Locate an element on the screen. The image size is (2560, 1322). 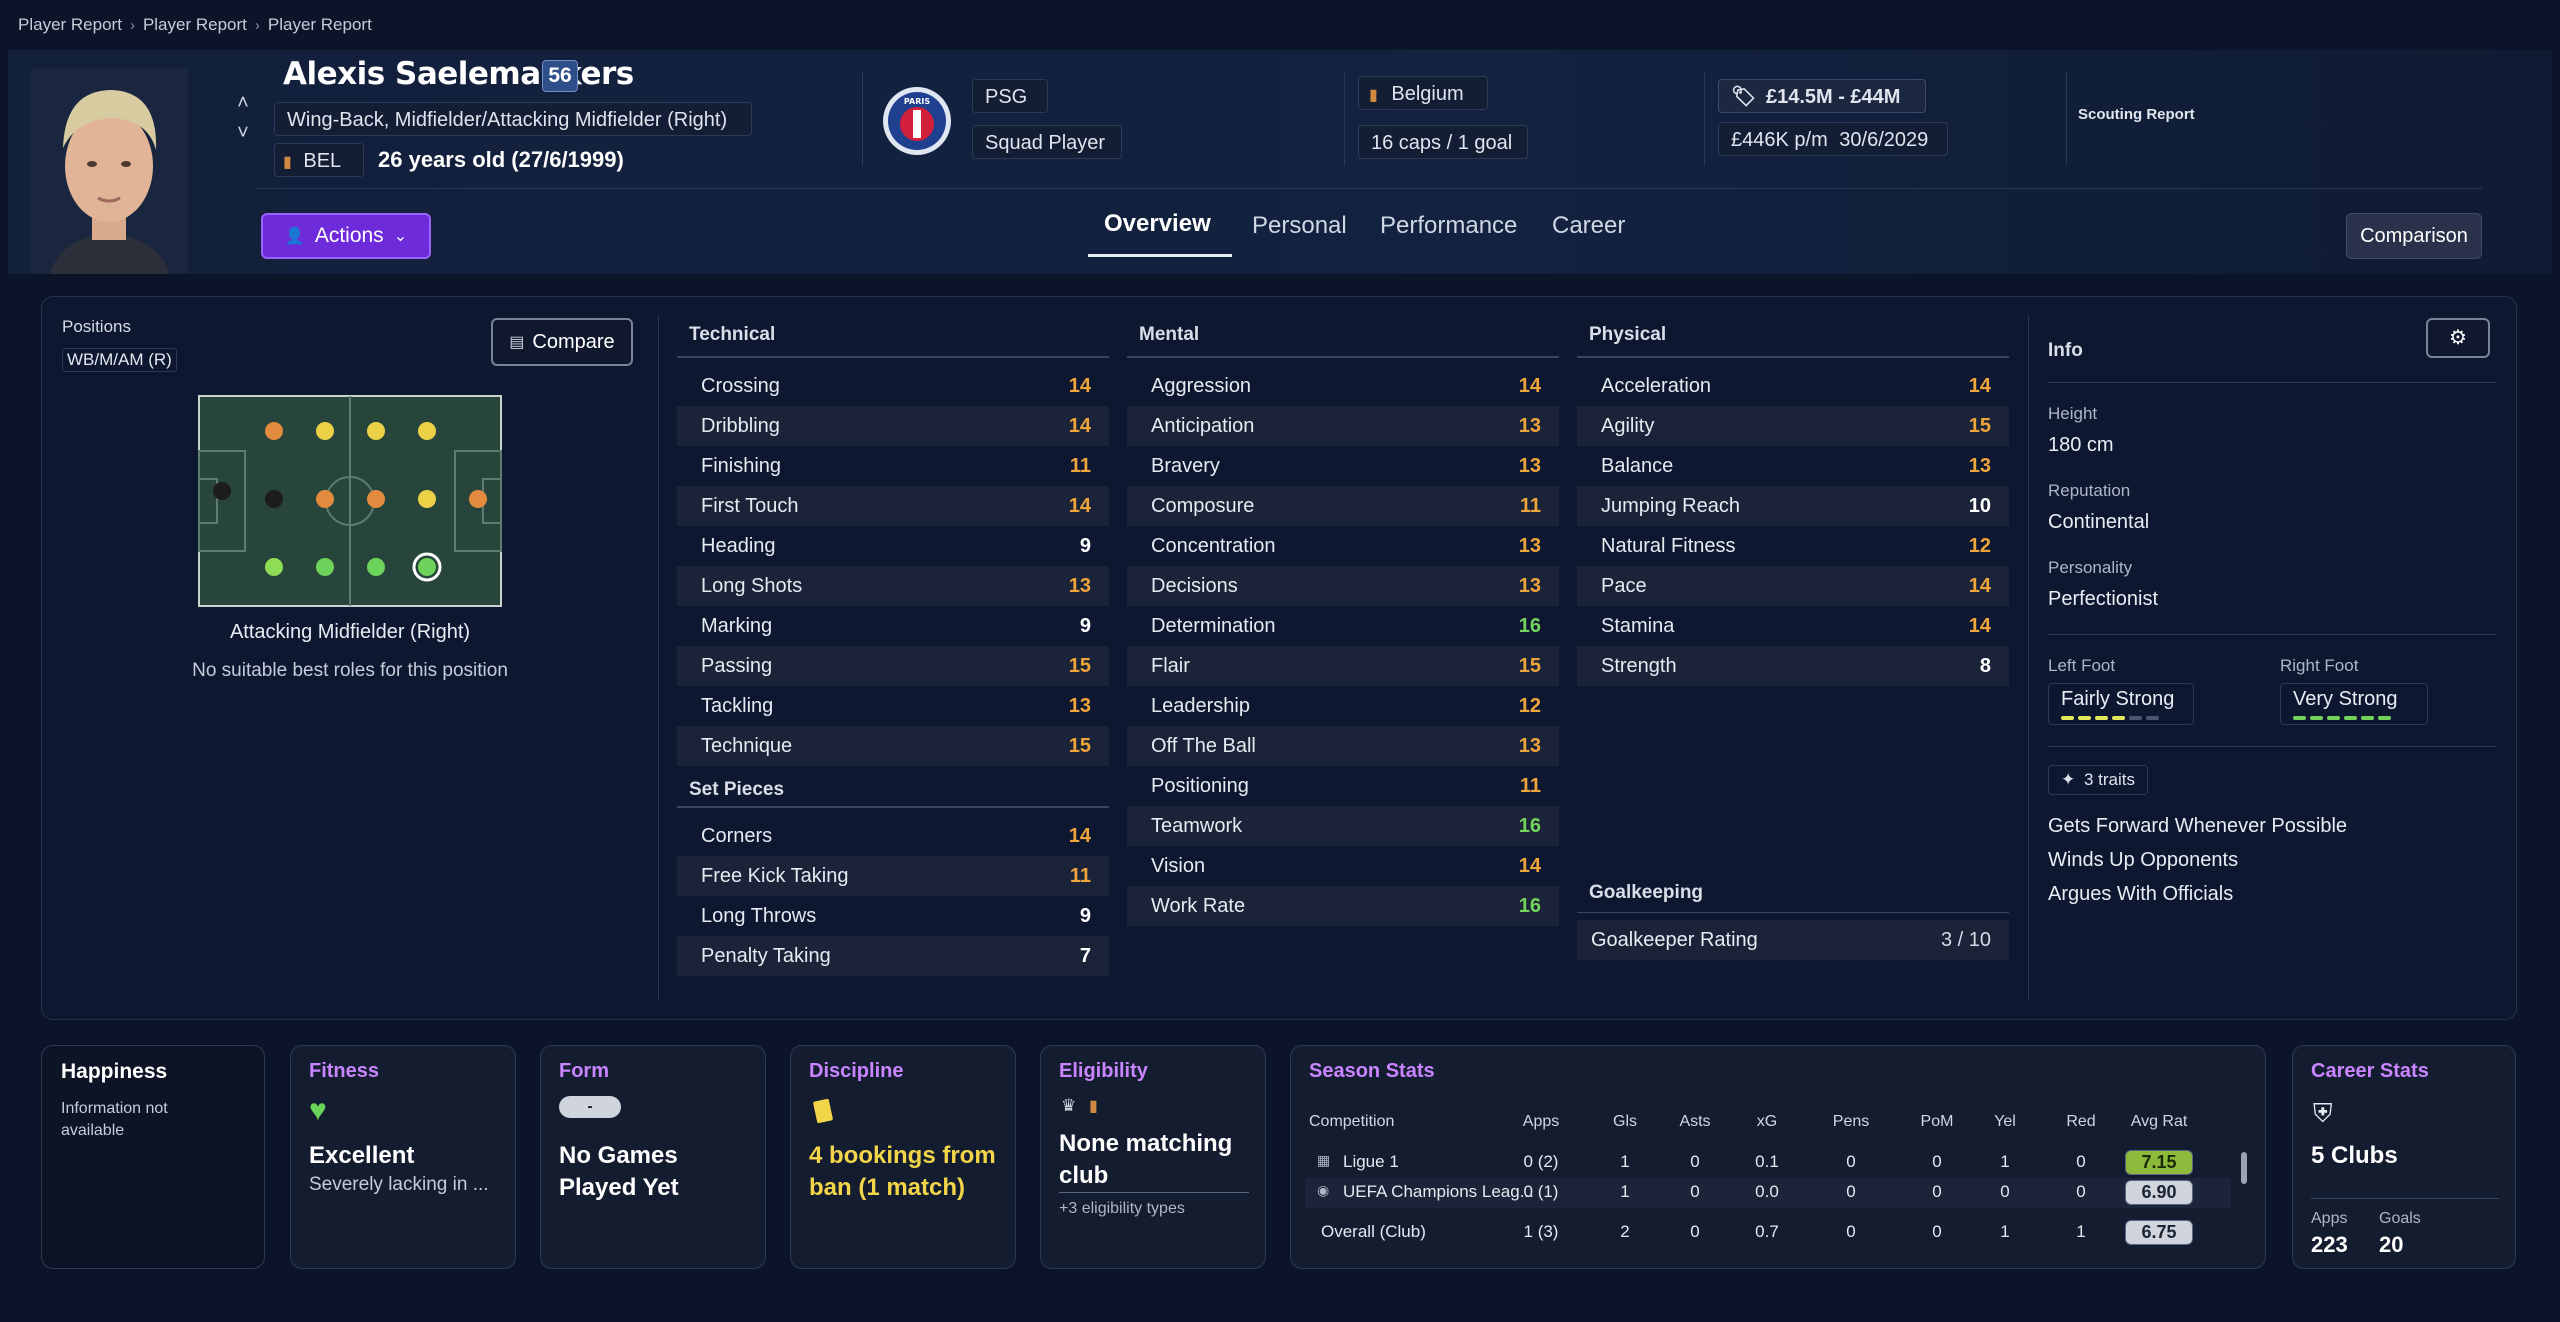
career-stats-card: Career Stats ⛨ 5 Clubs Apps 223 Goals 20 is located at coordinates (2404, 1157).